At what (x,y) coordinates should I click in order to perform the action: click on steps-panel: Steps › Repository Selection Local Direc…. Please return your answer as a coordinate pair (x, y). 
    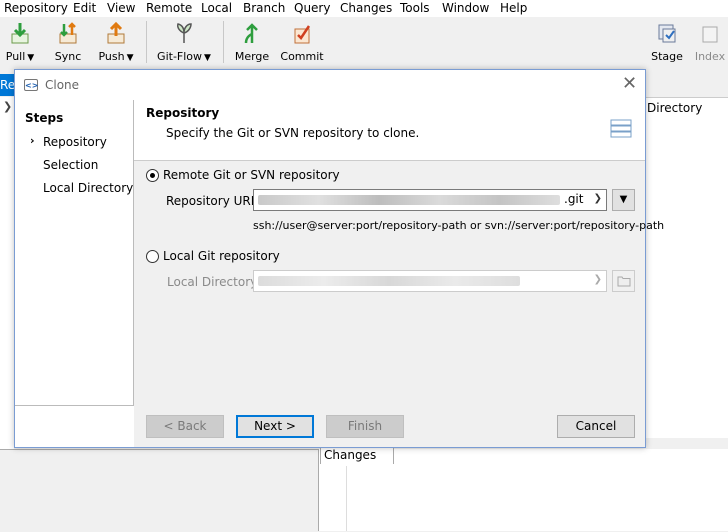
    Looking at the image, I should click on (74, 253).